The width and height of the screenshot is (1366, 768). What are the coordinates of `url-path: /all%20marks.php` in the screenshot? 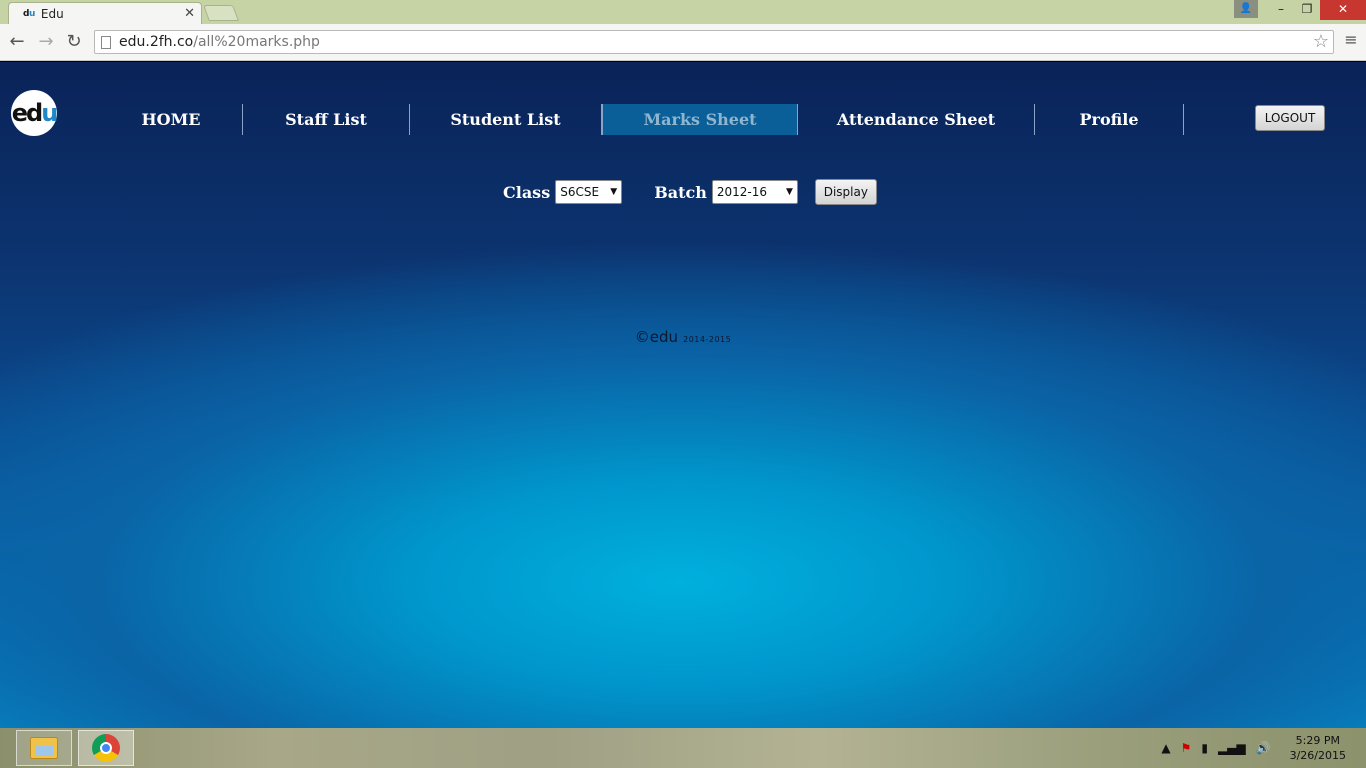 It's located at (256, 42).